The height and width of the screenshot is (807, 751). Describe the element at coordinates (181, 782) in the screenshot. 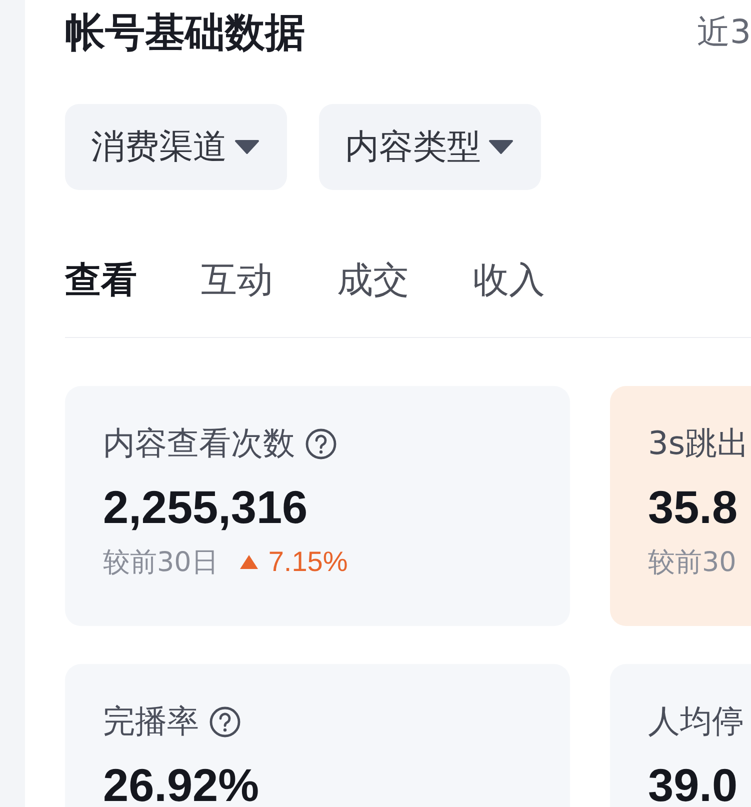

I see `metric-value: 26.92%` at that location.